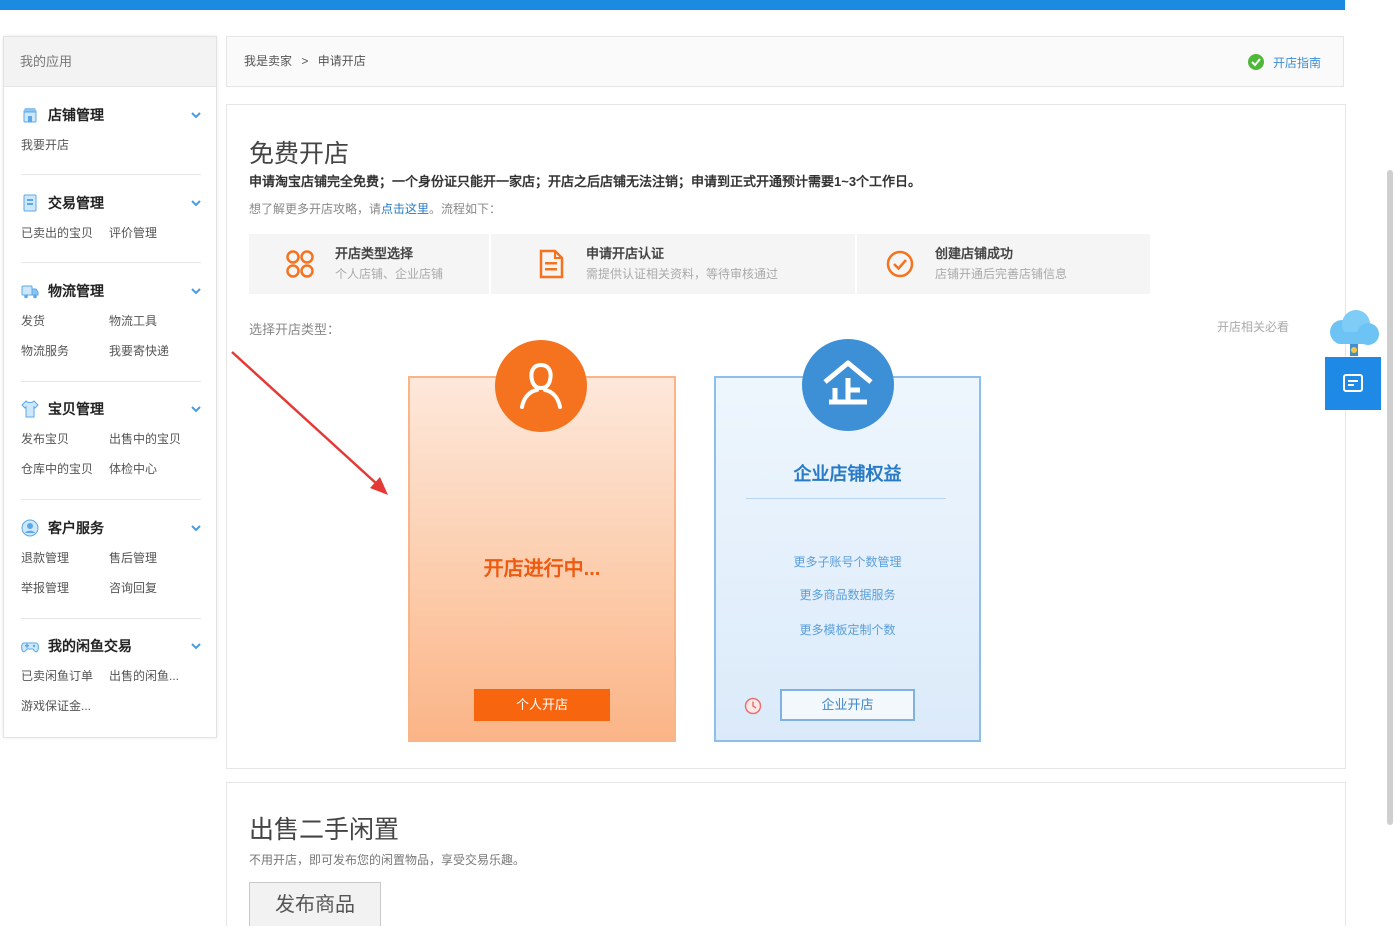 The image size is (1394, 927). Describe the element at coordinates (30, 409) in the screenshot. I see `goods-icon` at that location.